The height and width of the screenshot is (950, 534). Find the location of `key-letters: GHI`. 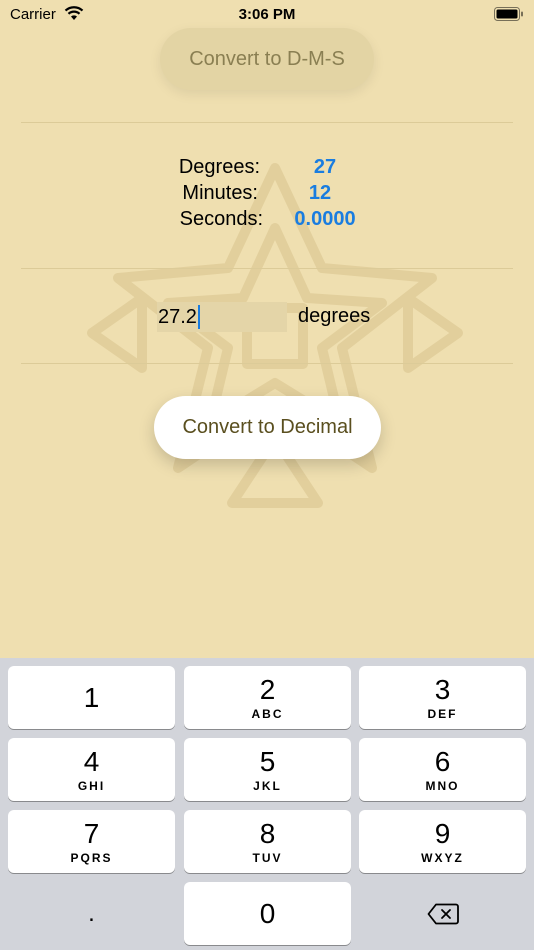

key-letters: GHI is located at coordinates (91, 785).